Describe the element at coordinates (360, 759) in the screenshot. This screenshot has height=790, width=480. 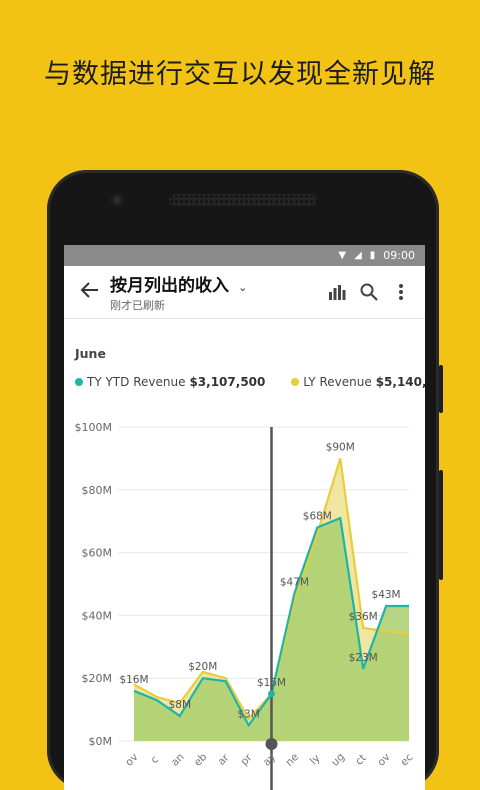
I see `x-tick-label: ct` at that location.